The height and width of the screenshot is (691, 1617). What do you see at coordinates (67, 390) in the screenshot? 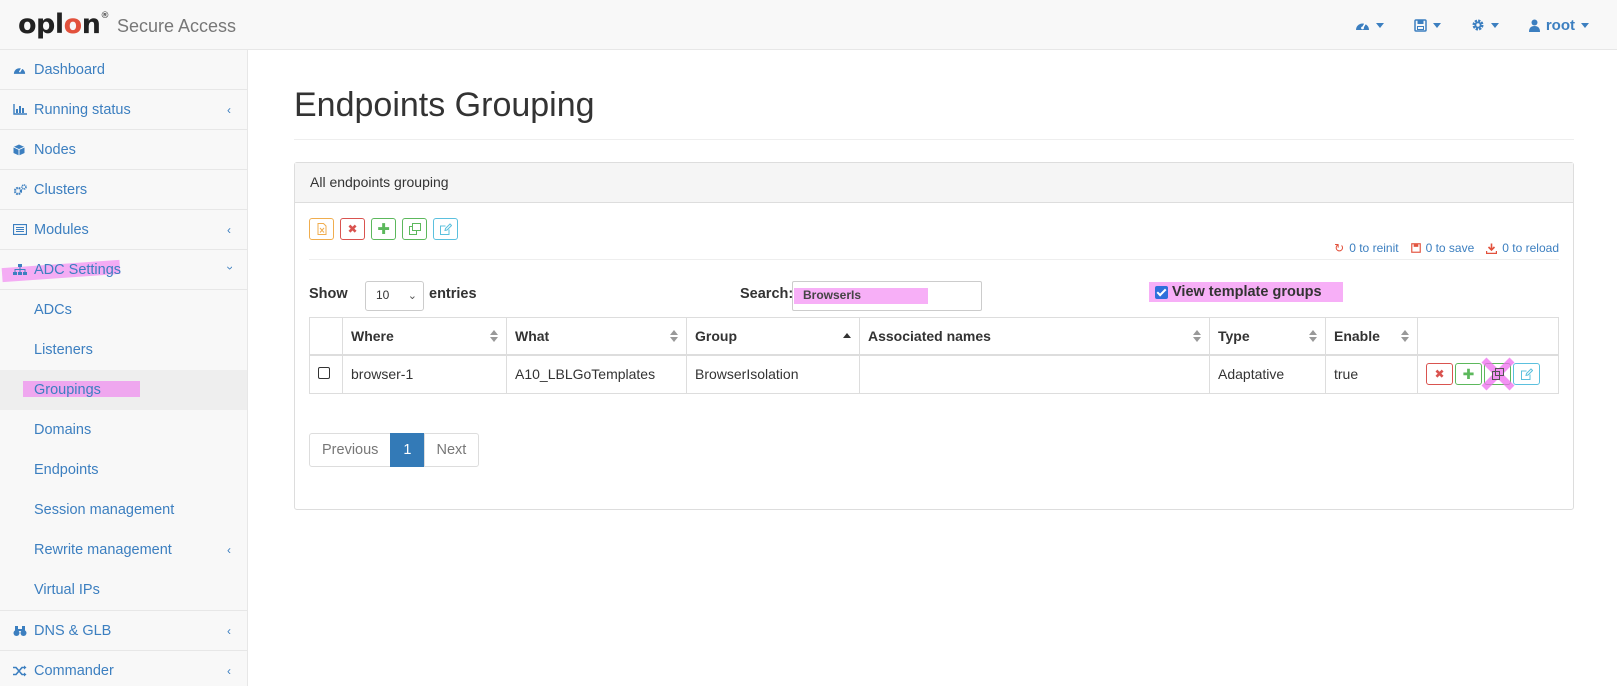
I see `sidebar-subitem-label: Groupings` at bounding box center [67, 390].